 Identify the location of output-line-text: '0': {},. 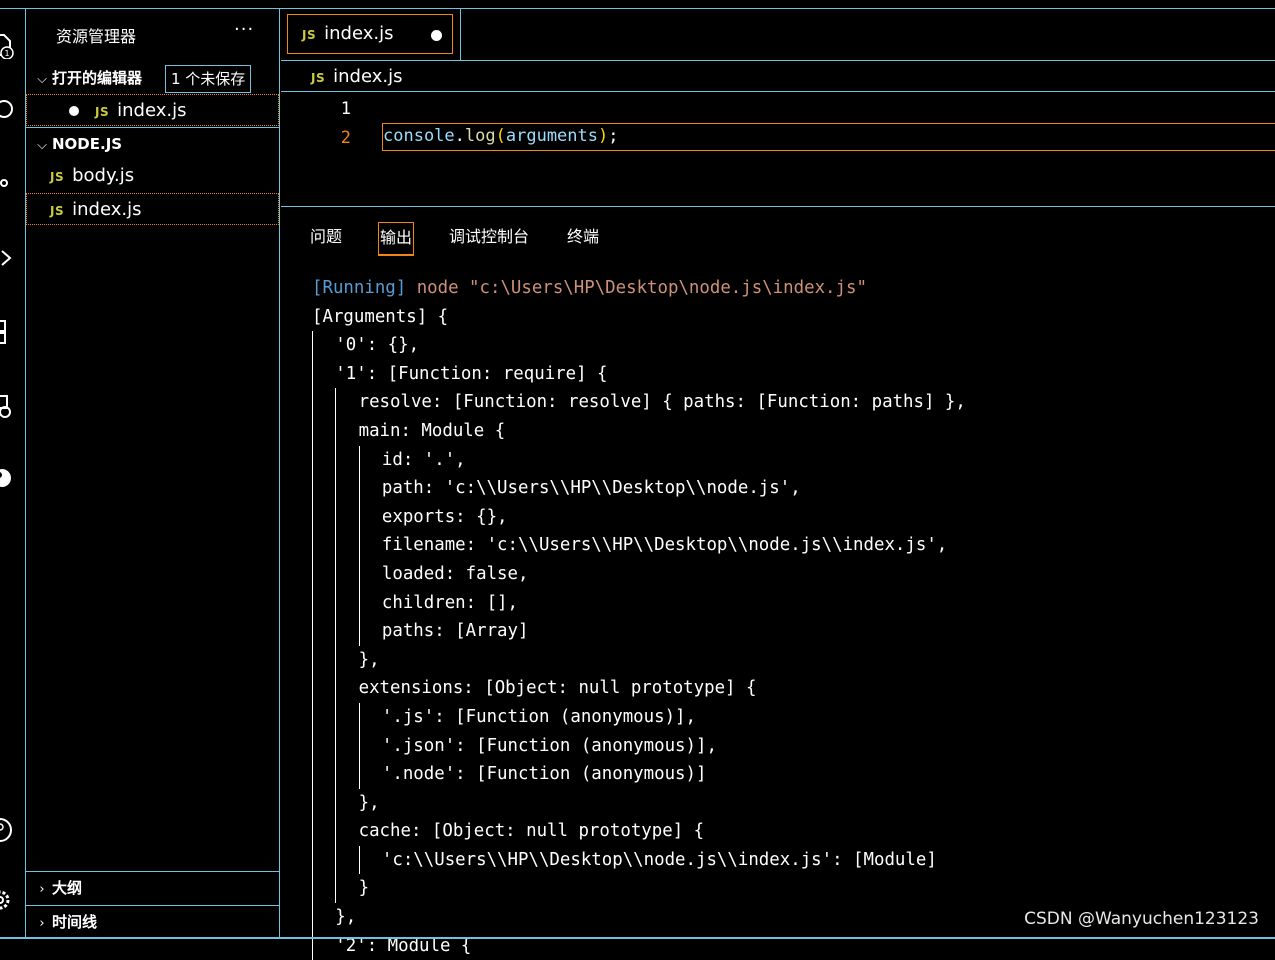
(377, 345).